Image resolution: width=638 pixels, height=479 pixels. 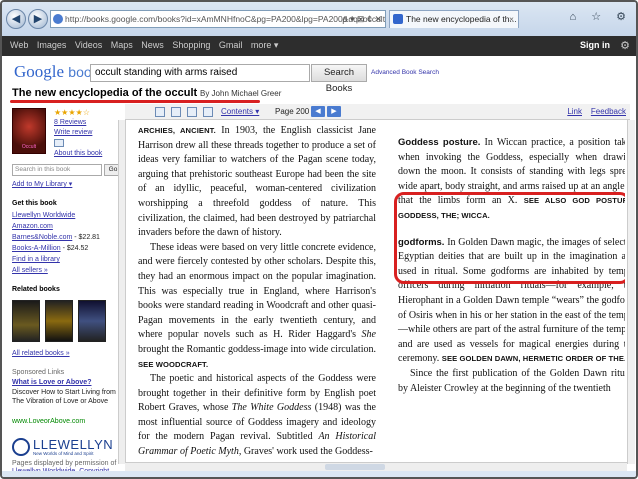 What do you see at coordinates (121, 292) in the screenshot?
I see `sidebar-scrollbar` at bounding box center [121, 292].